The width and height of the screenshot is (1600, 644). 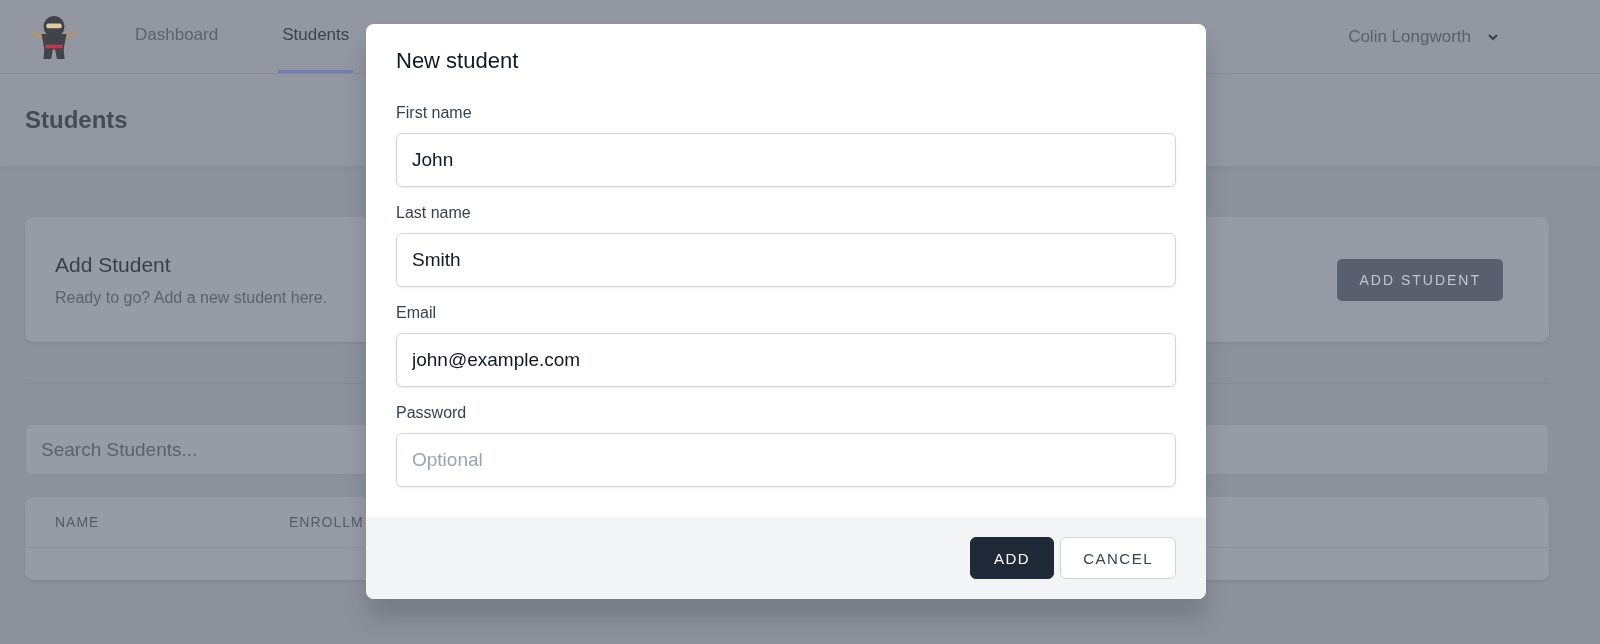 What do you see at coordinates (1012, 558) in the screenshot?
I see `add-button: ADD` at bounding box center [1012, 558].